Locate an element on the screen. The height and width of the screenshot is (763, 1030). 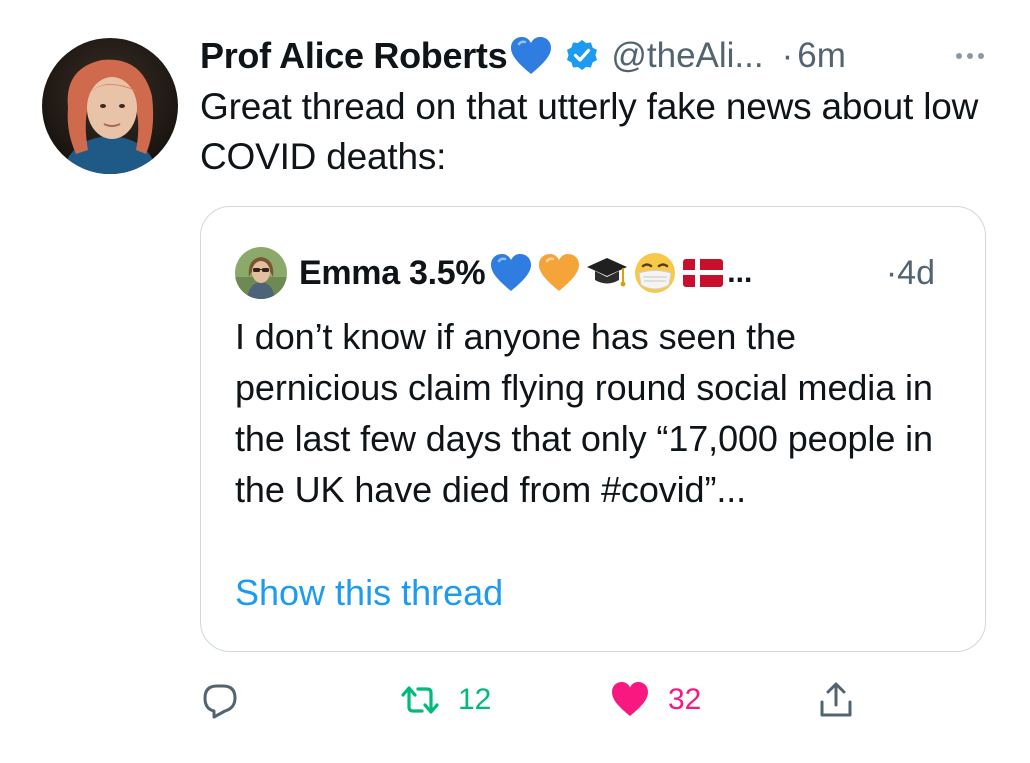
retweet-count: 12 is located at coordinates (475, 699).